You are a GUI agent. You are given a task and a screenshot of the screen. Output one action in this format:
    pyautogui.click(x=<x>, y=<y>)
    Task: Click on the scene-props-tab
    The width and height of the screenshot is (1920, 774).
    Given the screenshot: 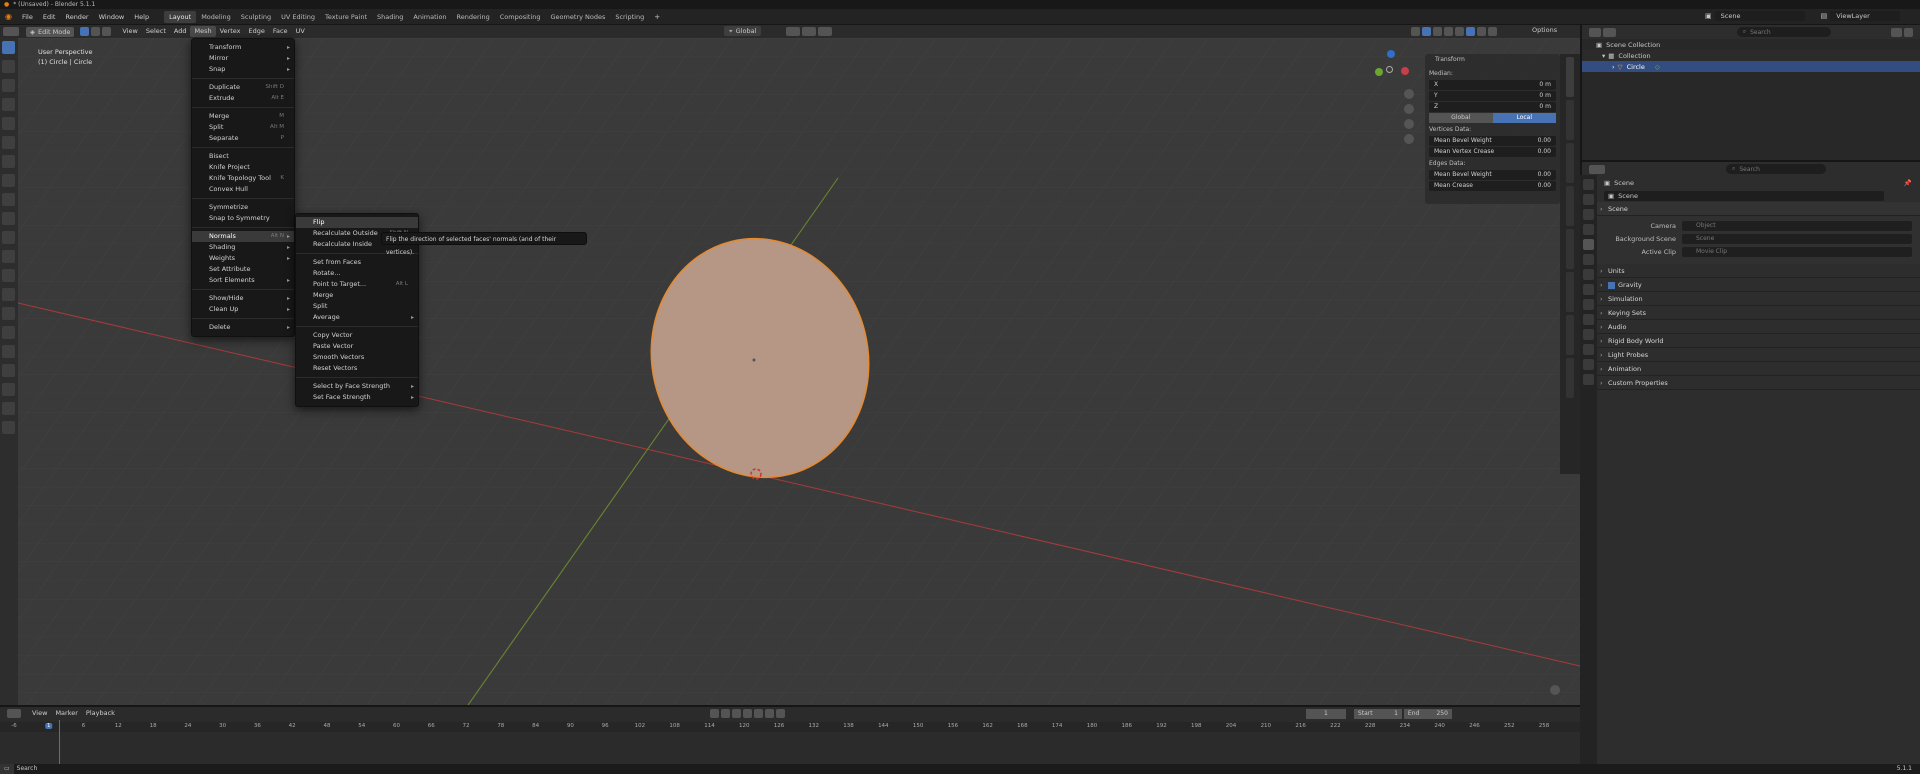 What is the action you would take?
    pyautogui.click(x=1588, y=244)
    